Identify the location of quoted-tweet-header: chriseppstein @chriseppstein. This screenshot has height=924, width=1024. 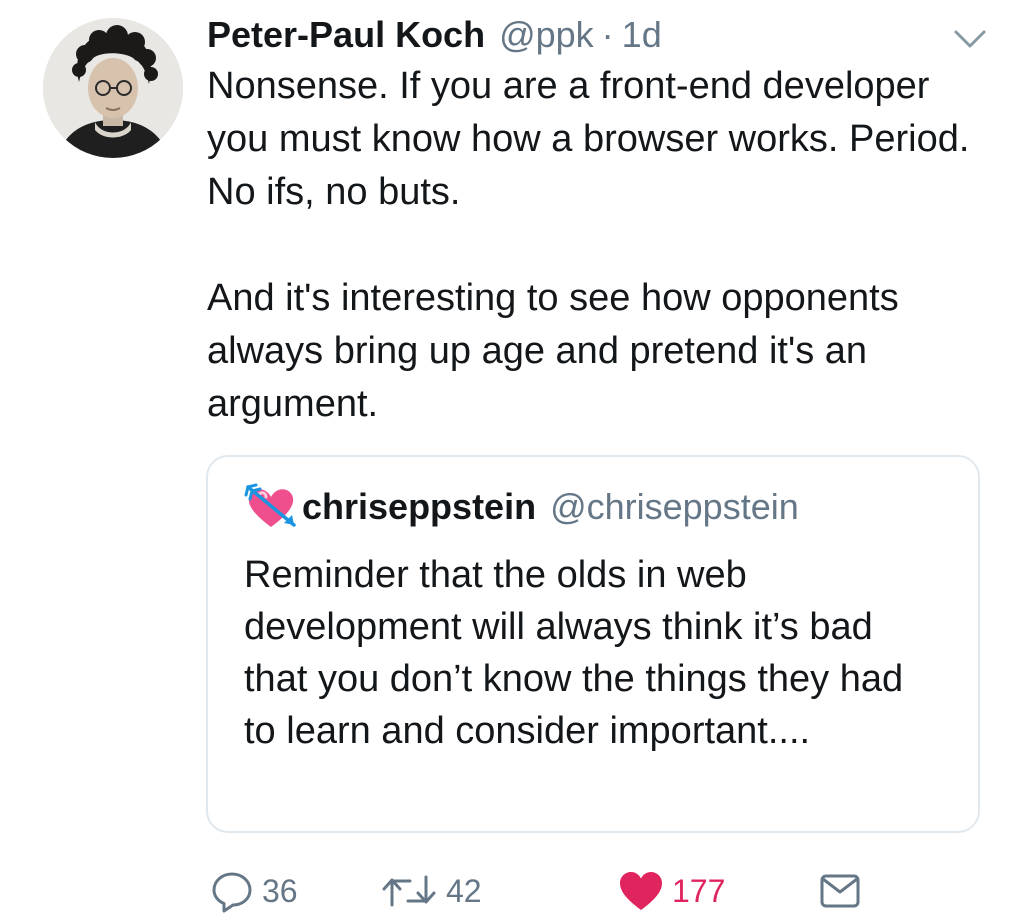
(521, 507).